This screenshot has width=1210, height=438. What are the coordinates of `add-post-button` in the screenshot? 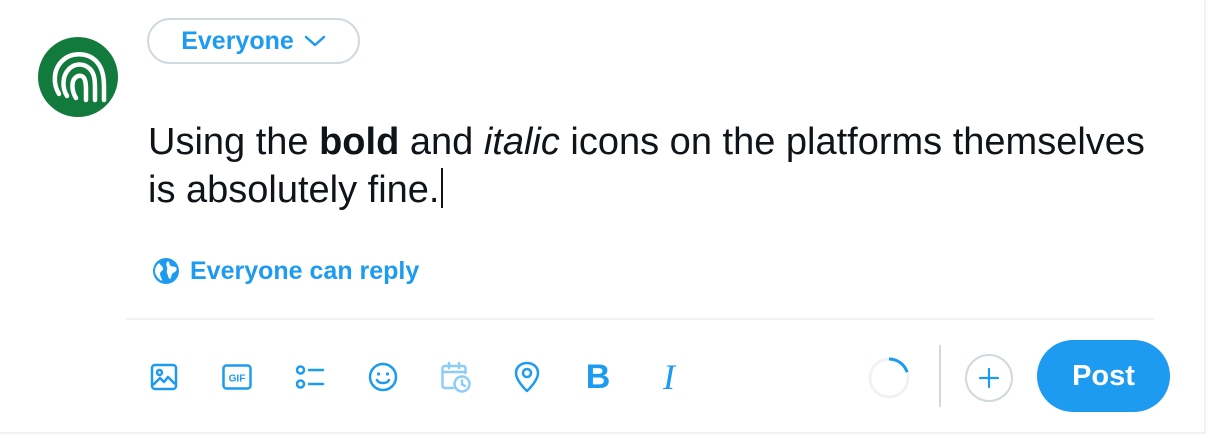 It's located at (989, 378).